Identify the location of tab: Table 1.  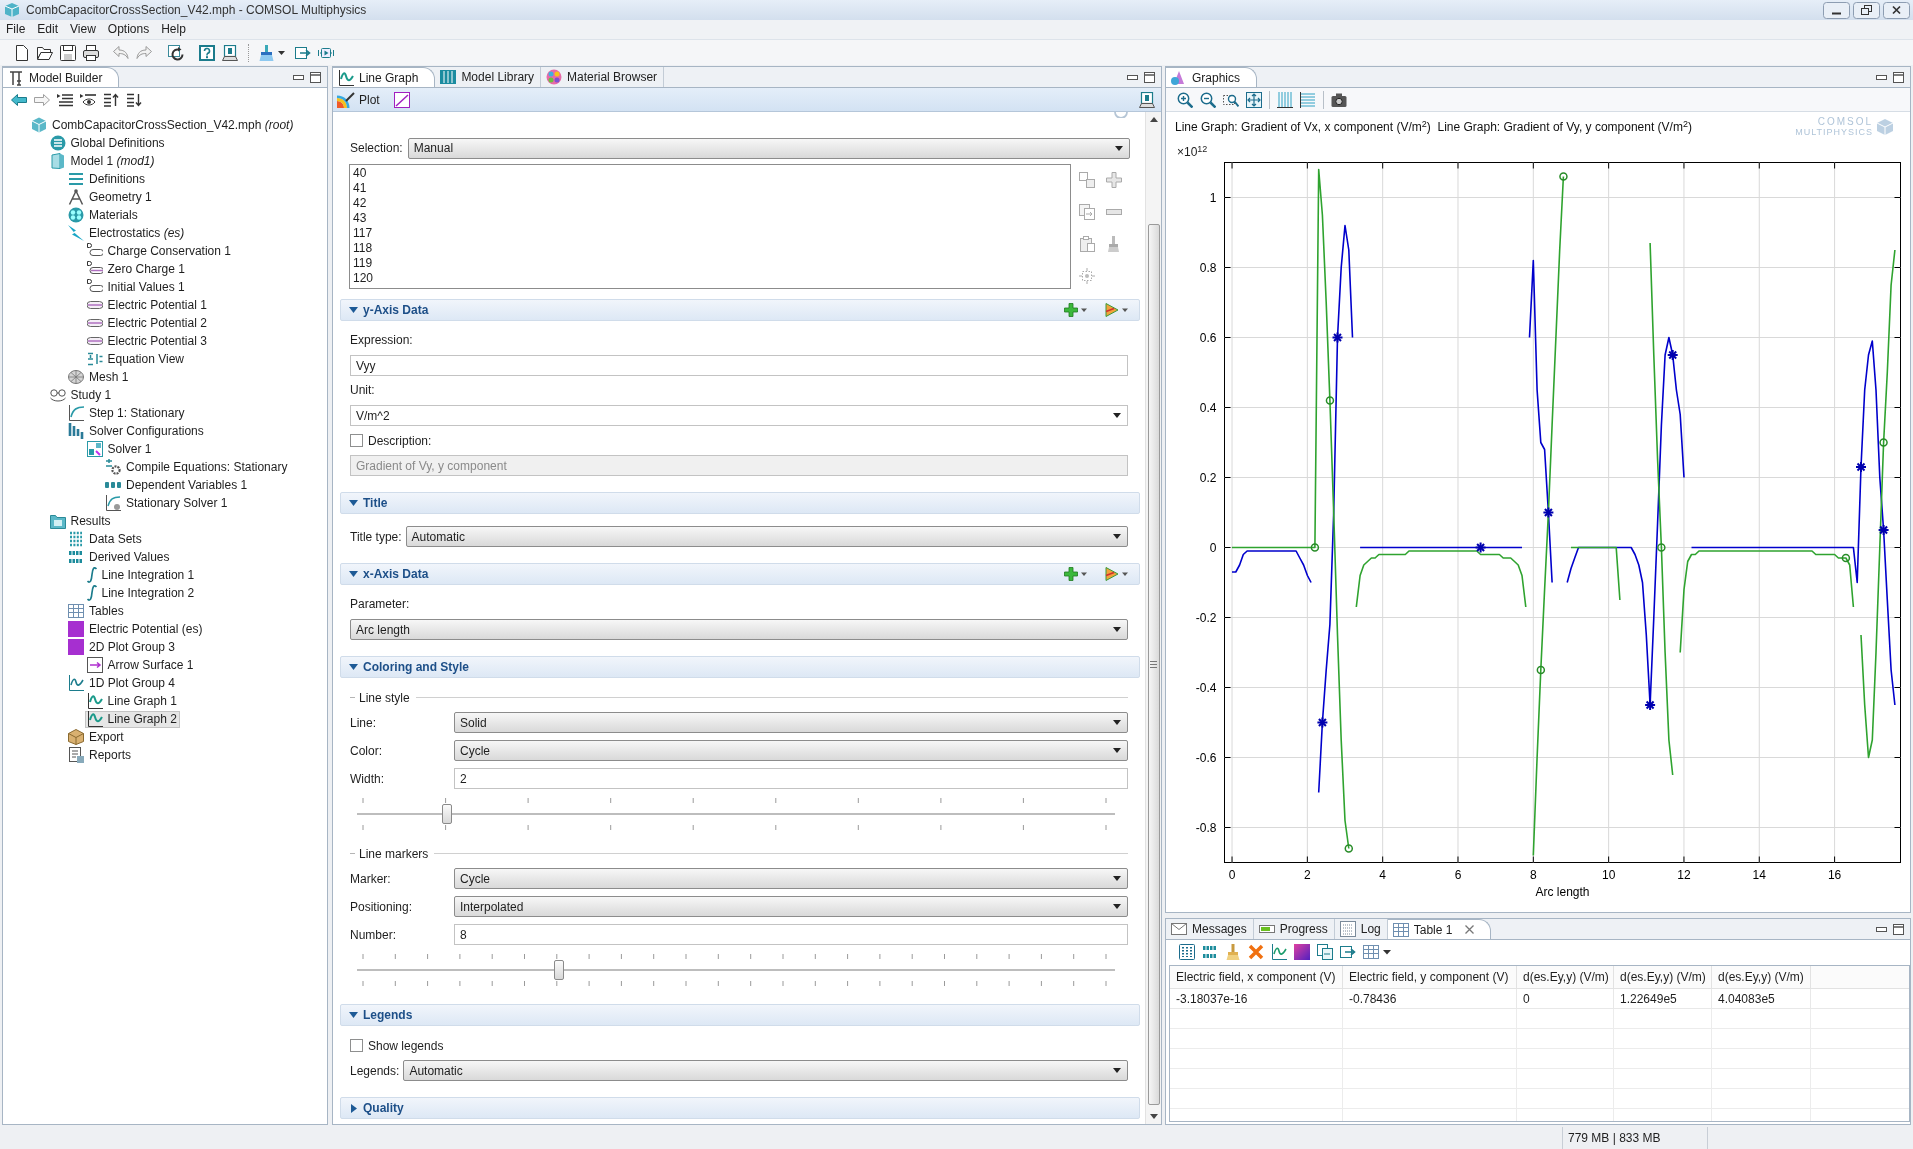
(1439, 929).